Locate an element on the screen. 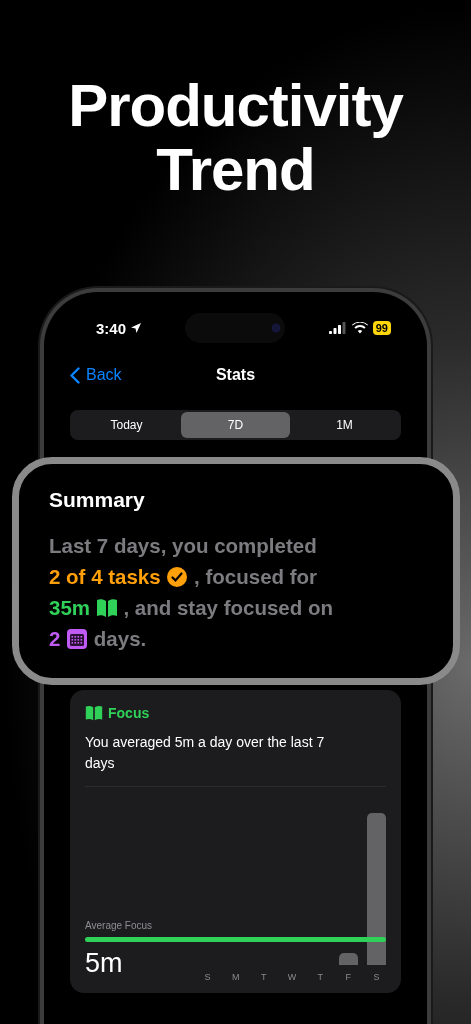 The image size is (471, 1024). headline: Productivity Trend is located at coordinates (236, 138).